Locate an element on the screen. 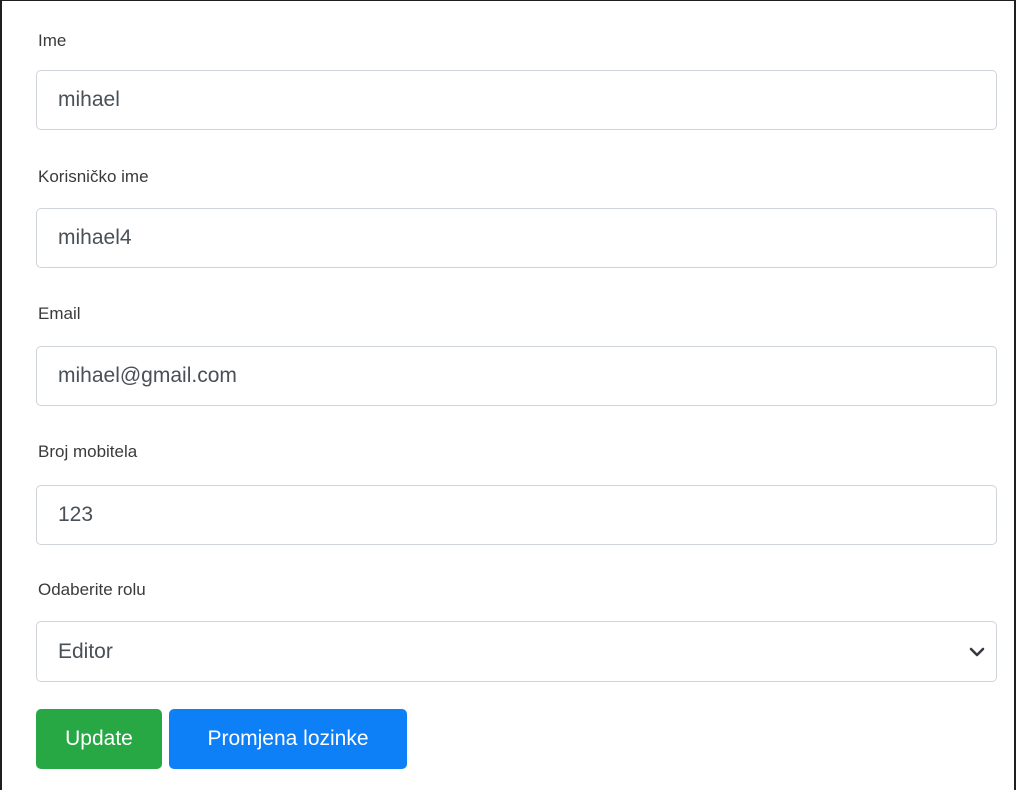 Image resolution: width=1018 pixels, height=792 pixels. username-input is located at coordinates (516, 238).